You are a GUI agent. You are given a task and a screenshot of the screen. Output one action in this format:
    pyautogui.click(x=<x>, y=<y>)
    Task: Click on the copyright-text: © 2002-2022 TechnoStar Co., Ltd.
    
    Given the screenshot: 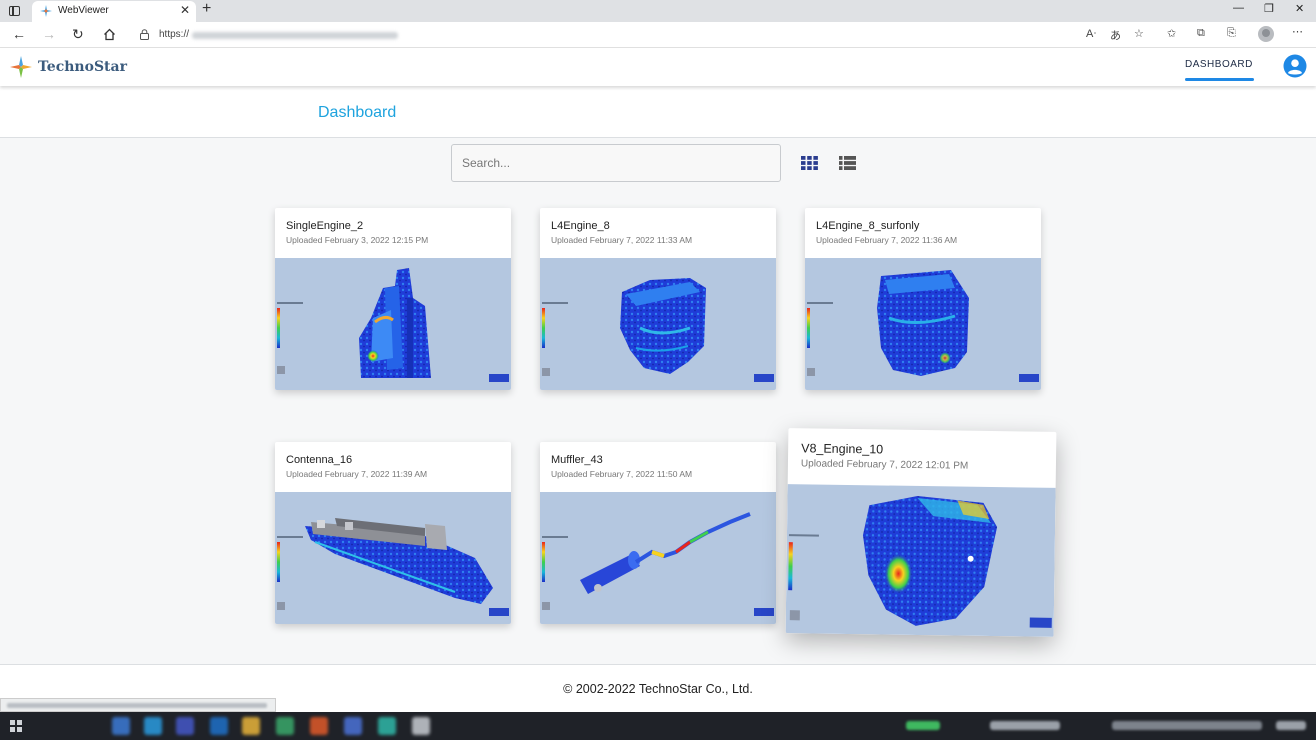 What is the action you would take?
    pyautogui.click(x=658, y=689)
    